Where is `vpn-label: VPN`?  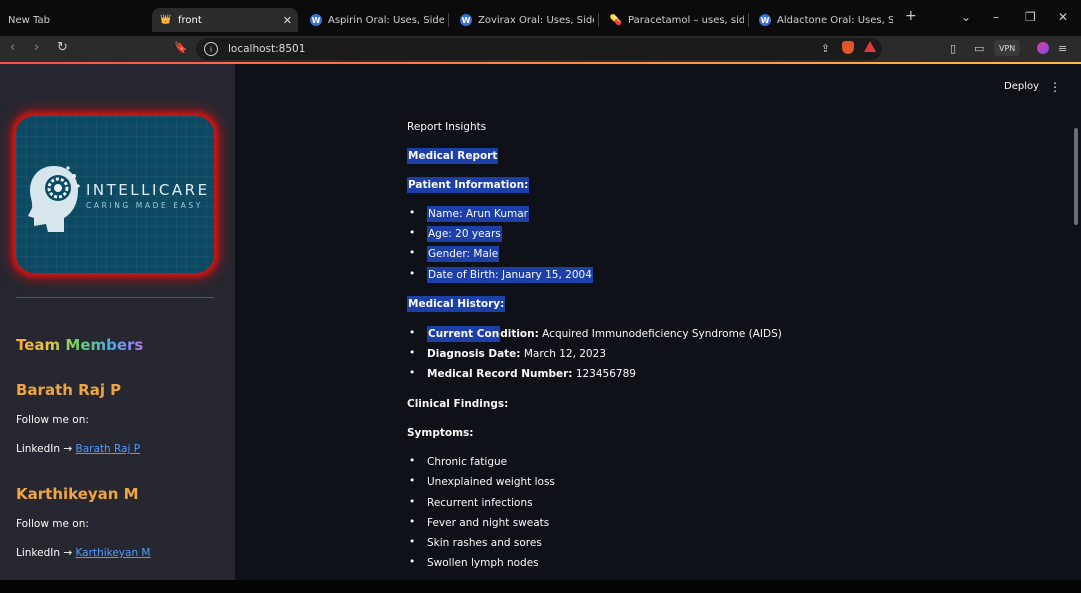
vpn-label: VPN is located at coordinates (1007, 48).